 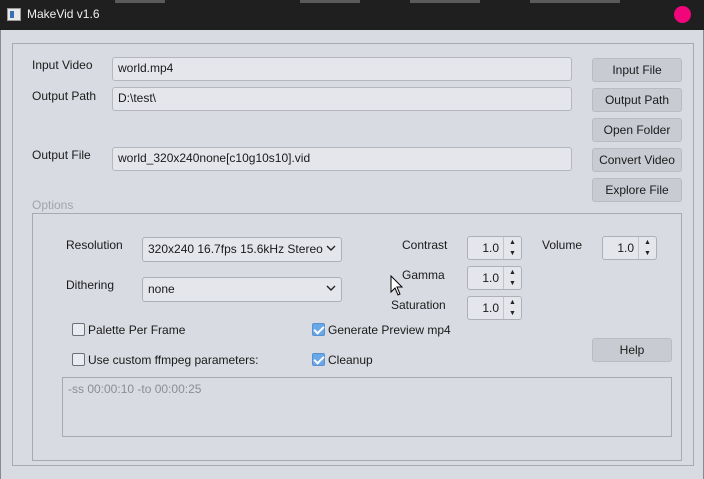 What do you see at coordinates (425, 245) in the screenshot?
I see `contrast-label: Contrast` at bounding box center [425, 245].